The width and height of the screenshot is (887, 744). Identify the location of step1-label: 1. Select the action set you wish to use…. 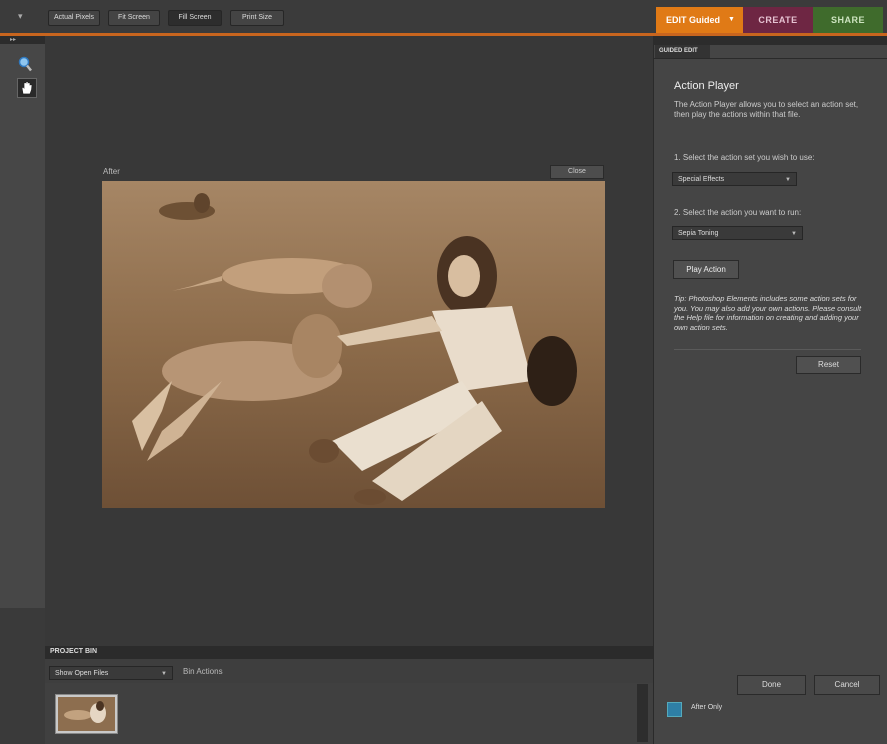
(744, 157).